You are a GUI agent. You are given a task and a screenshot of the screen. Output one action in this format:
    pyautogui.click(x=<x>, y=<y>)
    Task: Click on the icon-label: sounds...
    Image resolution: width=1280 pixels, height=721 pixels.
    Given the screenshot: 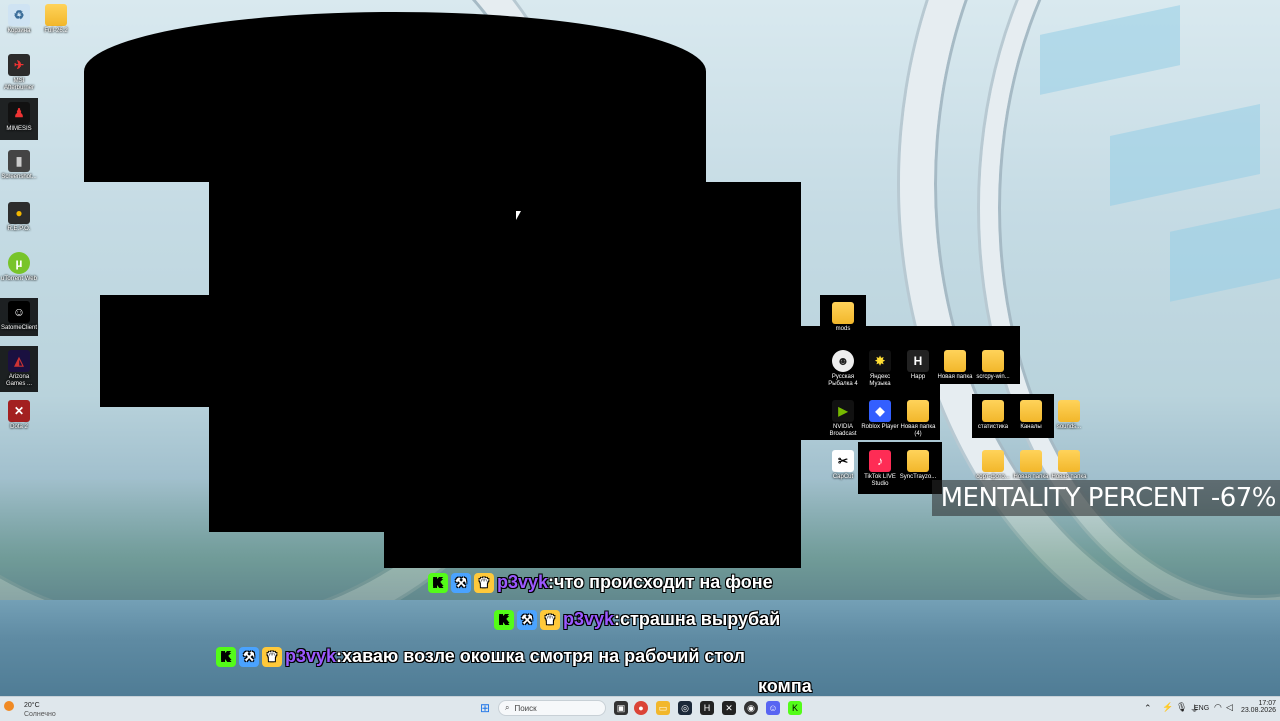 What is the action you would take?
    pyautogui.click(x=1069, y=427)
    